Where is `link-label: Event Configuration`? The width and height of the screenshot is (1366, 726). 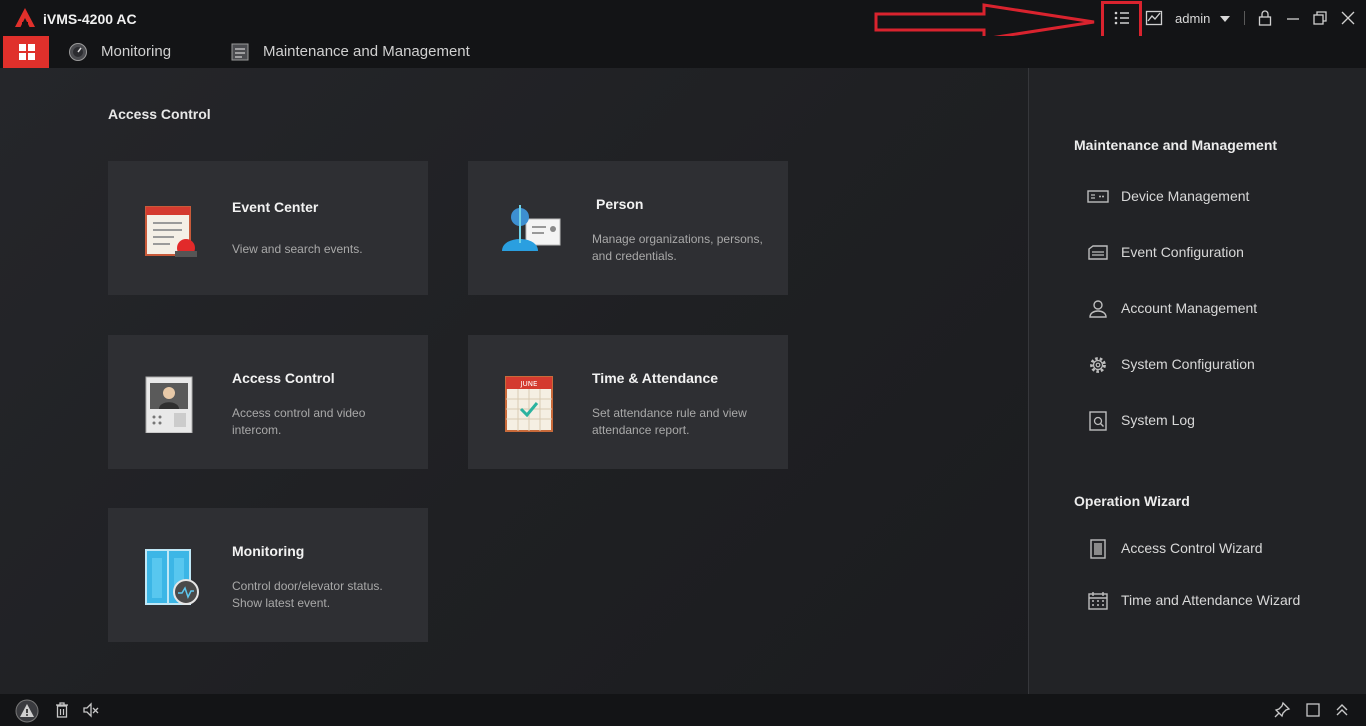
link-label: Event Configuration is located at coordinates (1182, 252).